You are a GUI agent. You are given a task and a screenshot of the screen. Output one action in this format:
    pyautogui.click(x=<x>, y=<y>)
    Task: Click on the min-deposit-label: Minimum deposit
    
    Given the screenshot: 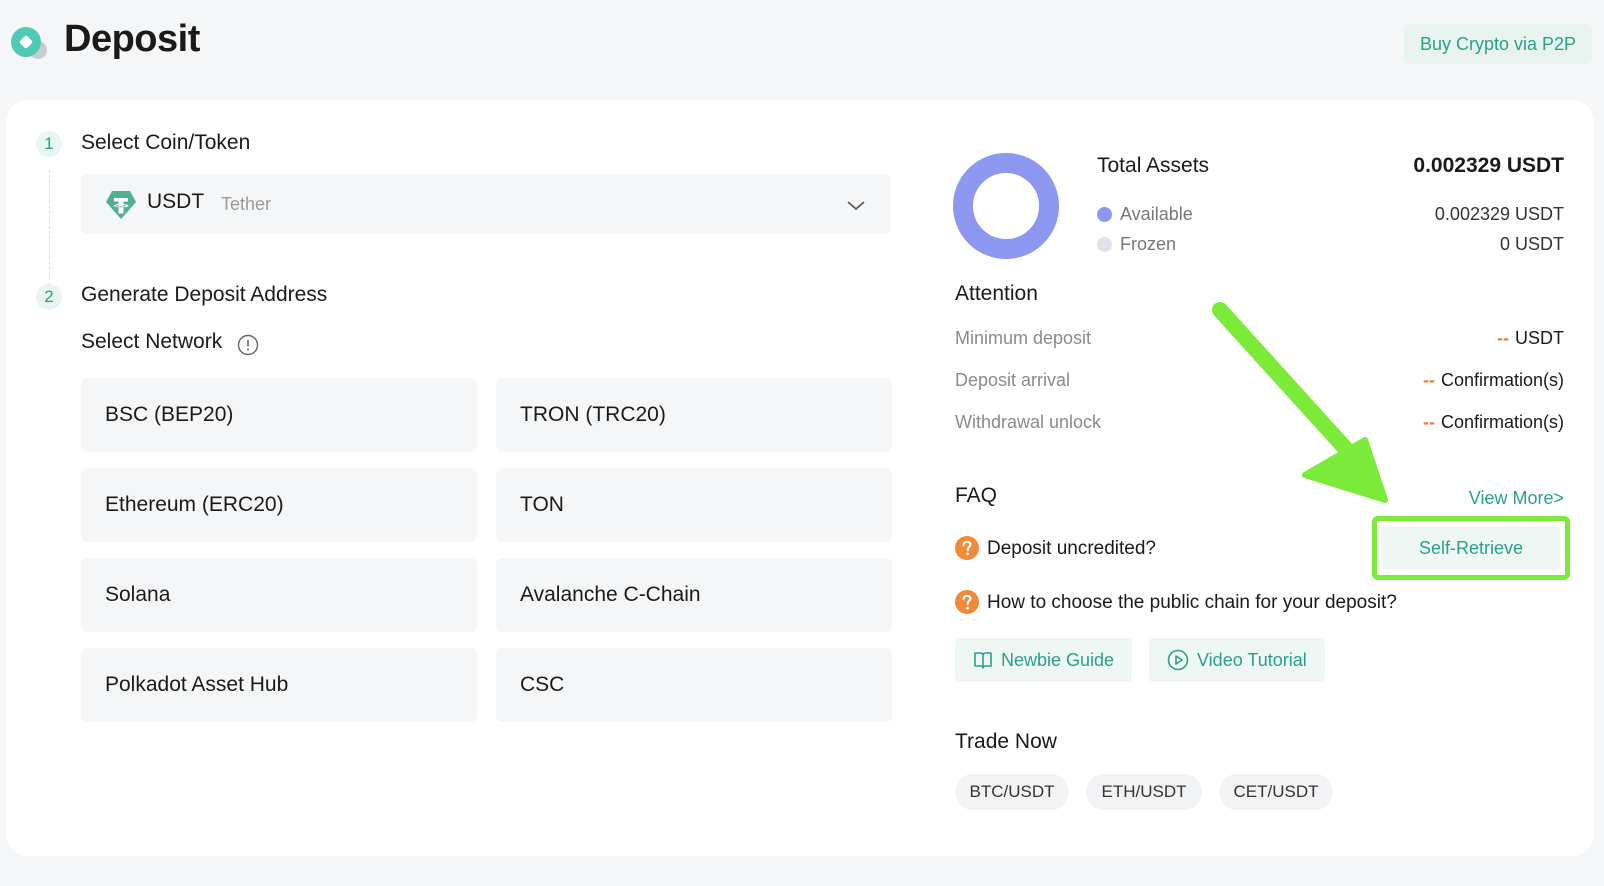 What is the action you would take?
    pyautogui.click(x=1023, y=338)
    